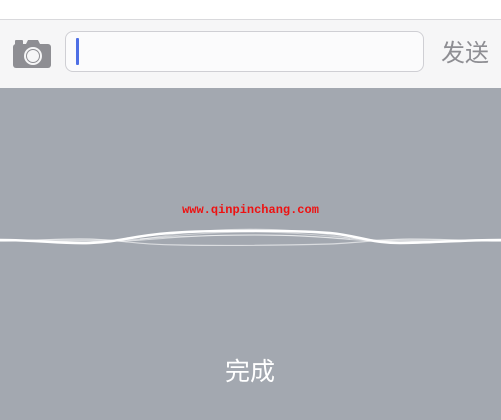 Image resolution: width=501 pixels, height=420 pixels. Describe the element at coordinates (244, 51) in the screenshot. I see `message-text-field` at that location.